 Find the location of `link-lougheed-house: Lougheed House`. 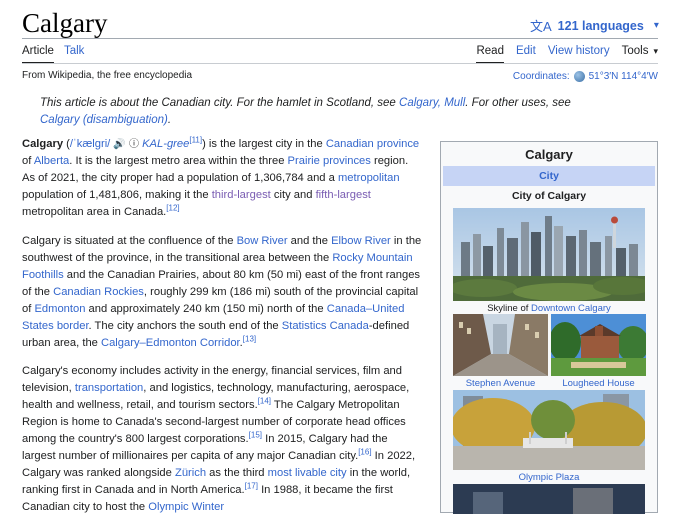

link-lougheed-house: Lougheed House is located at coordinates (598, 383).